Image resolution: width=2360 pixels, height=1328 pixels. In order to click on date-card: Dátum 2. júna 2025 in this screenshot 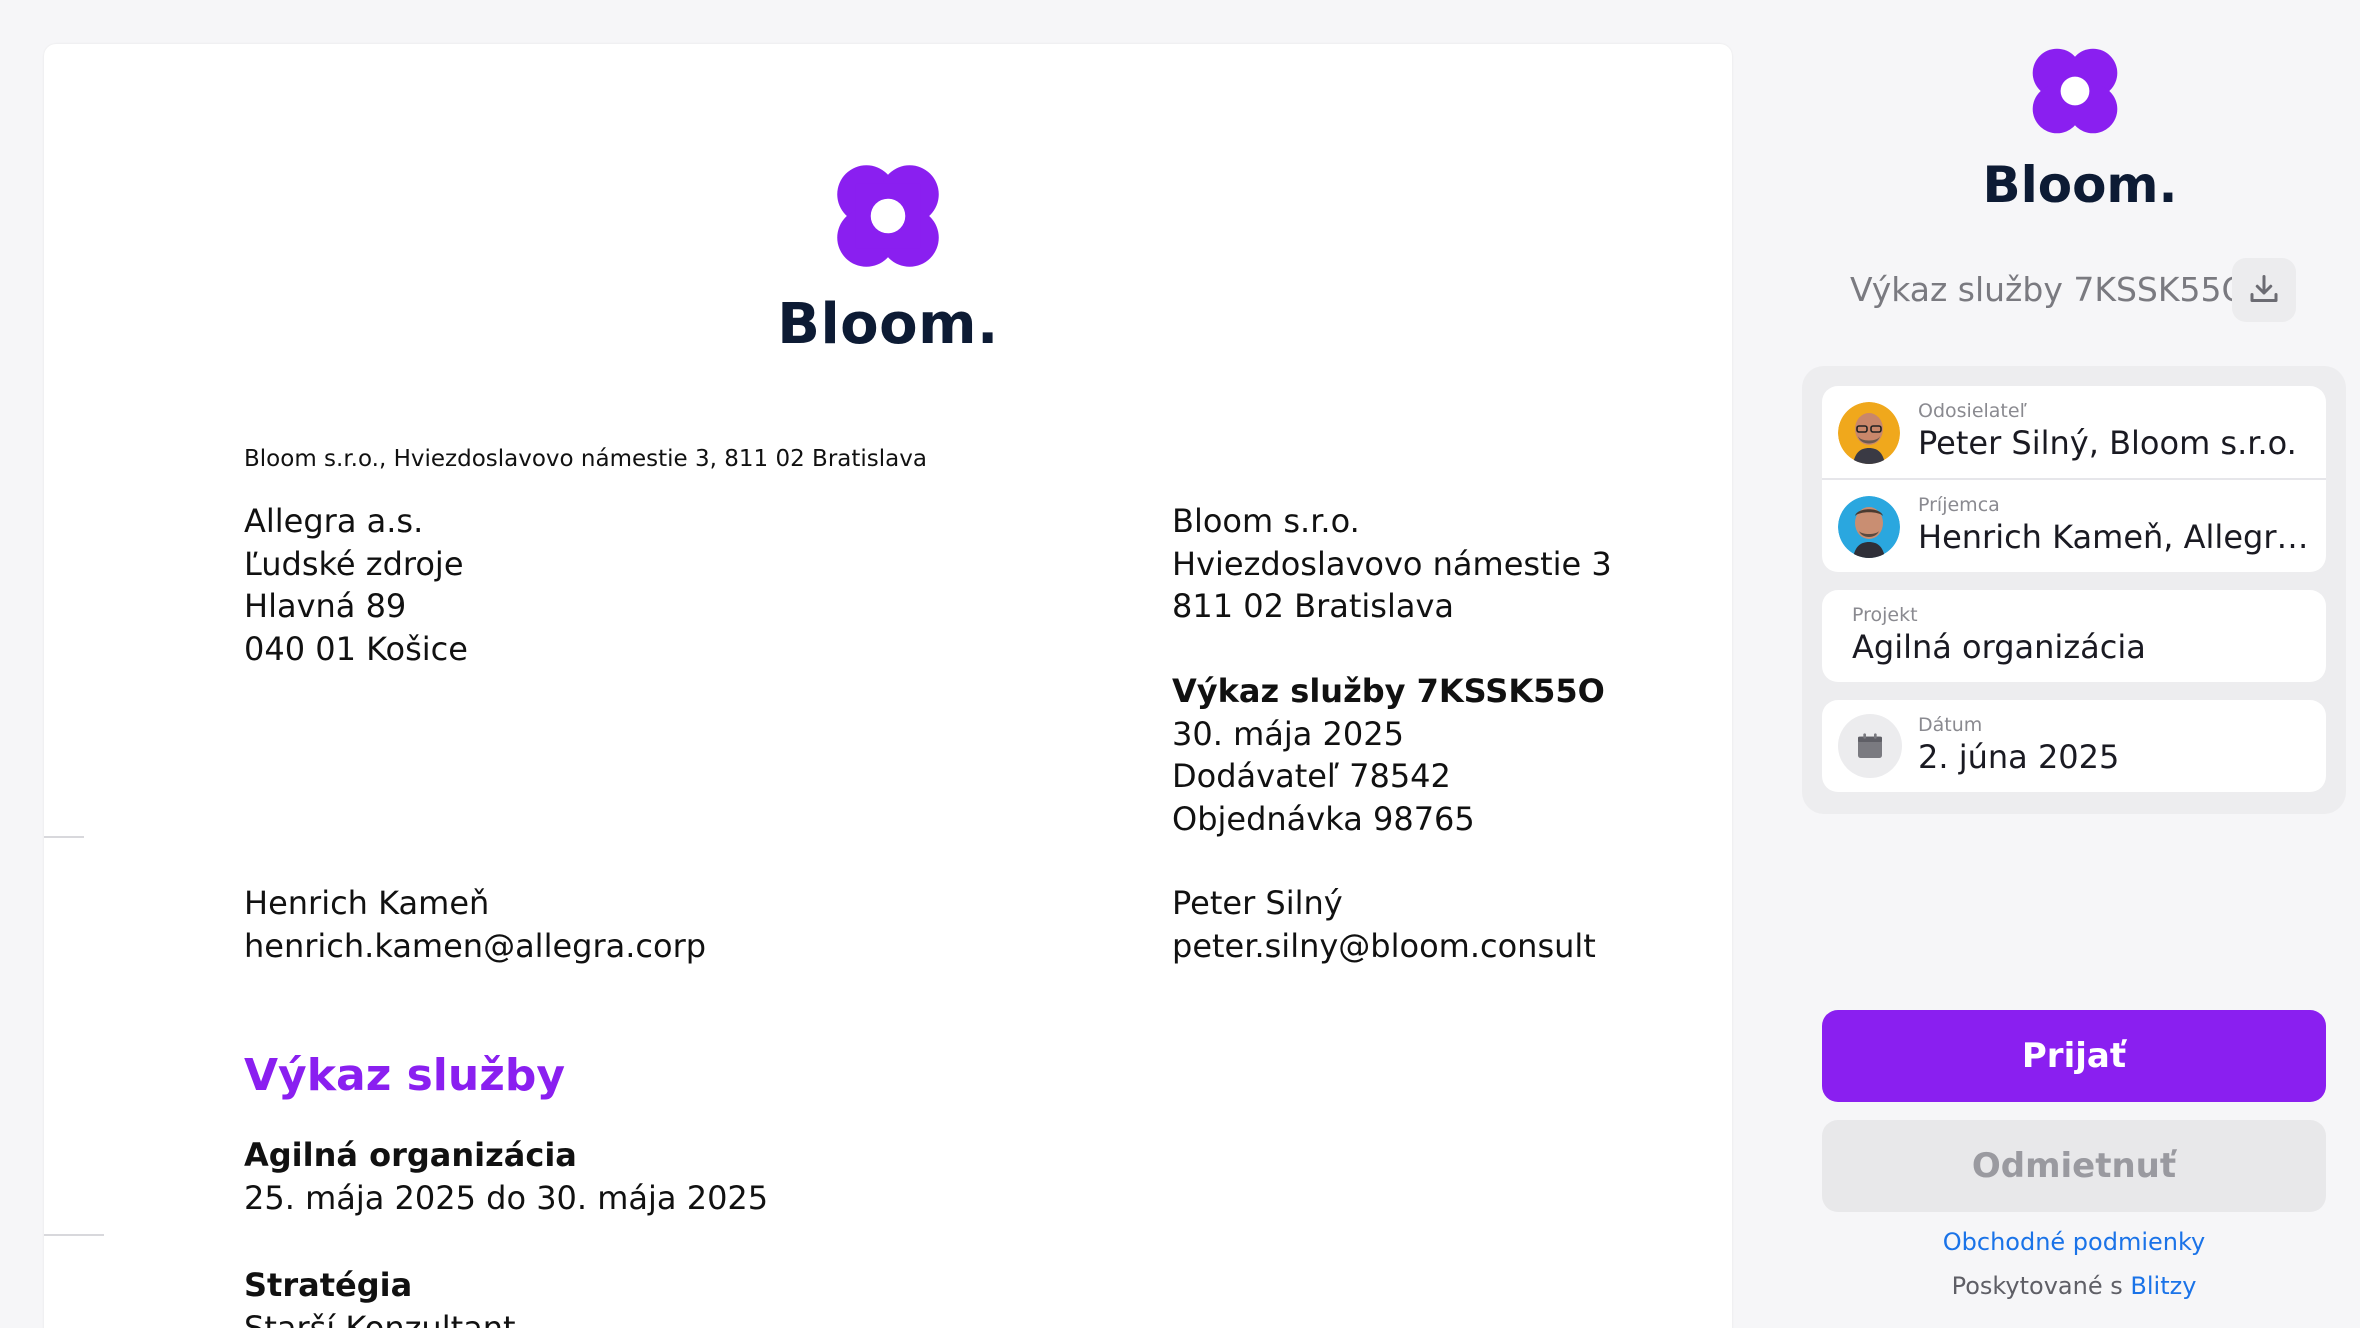, I will do `click(2074, 746)`.